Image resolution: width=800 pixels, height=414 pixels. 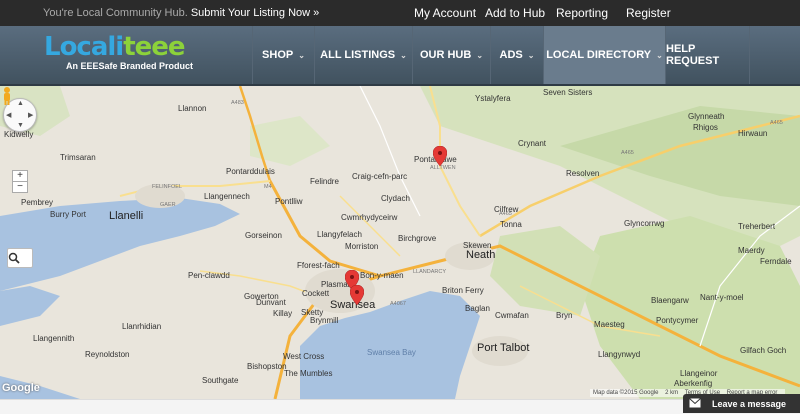 What do you see at coordinates (271, 302) in the screenshot?
I see `place-label: Dunvant` at bounding box center [271, 302].